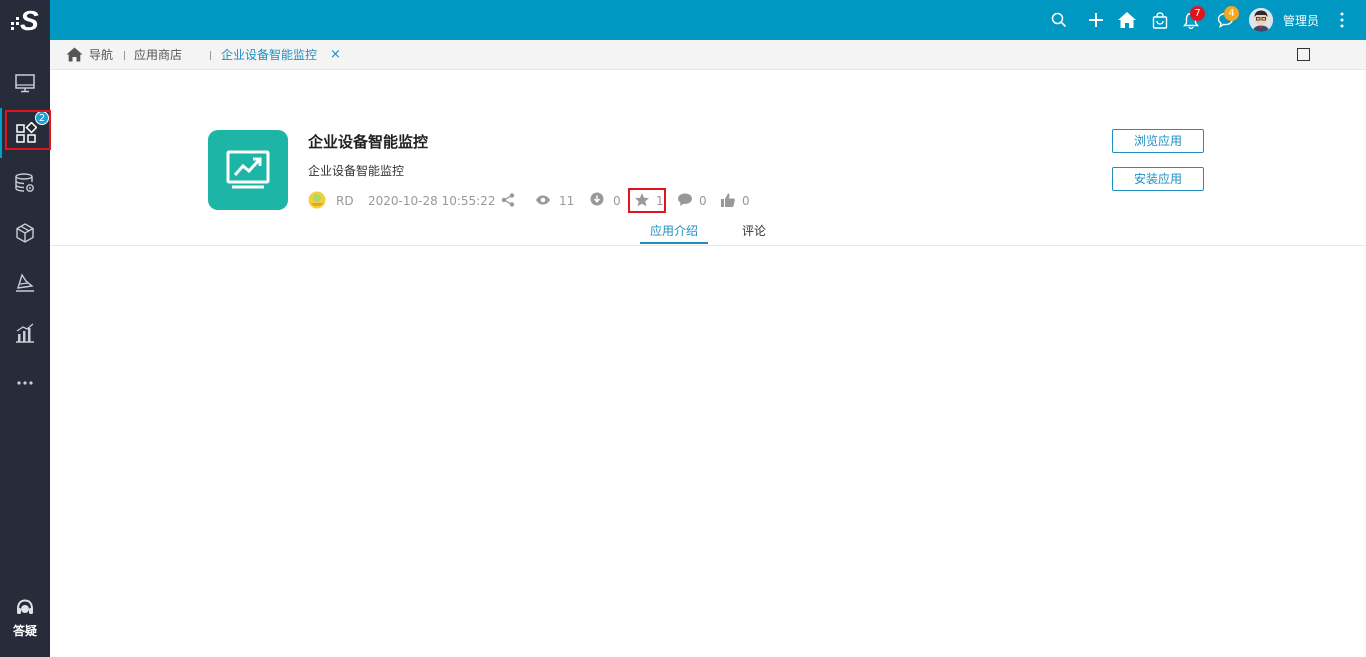 This screenshot has width=1366, height=657. What do you see at coordinates (708, 55) in the screenshot?
I see `breadcrumb: 导航 应用商店 企业设备智能监控 ×` at bounding box center [708, 55].